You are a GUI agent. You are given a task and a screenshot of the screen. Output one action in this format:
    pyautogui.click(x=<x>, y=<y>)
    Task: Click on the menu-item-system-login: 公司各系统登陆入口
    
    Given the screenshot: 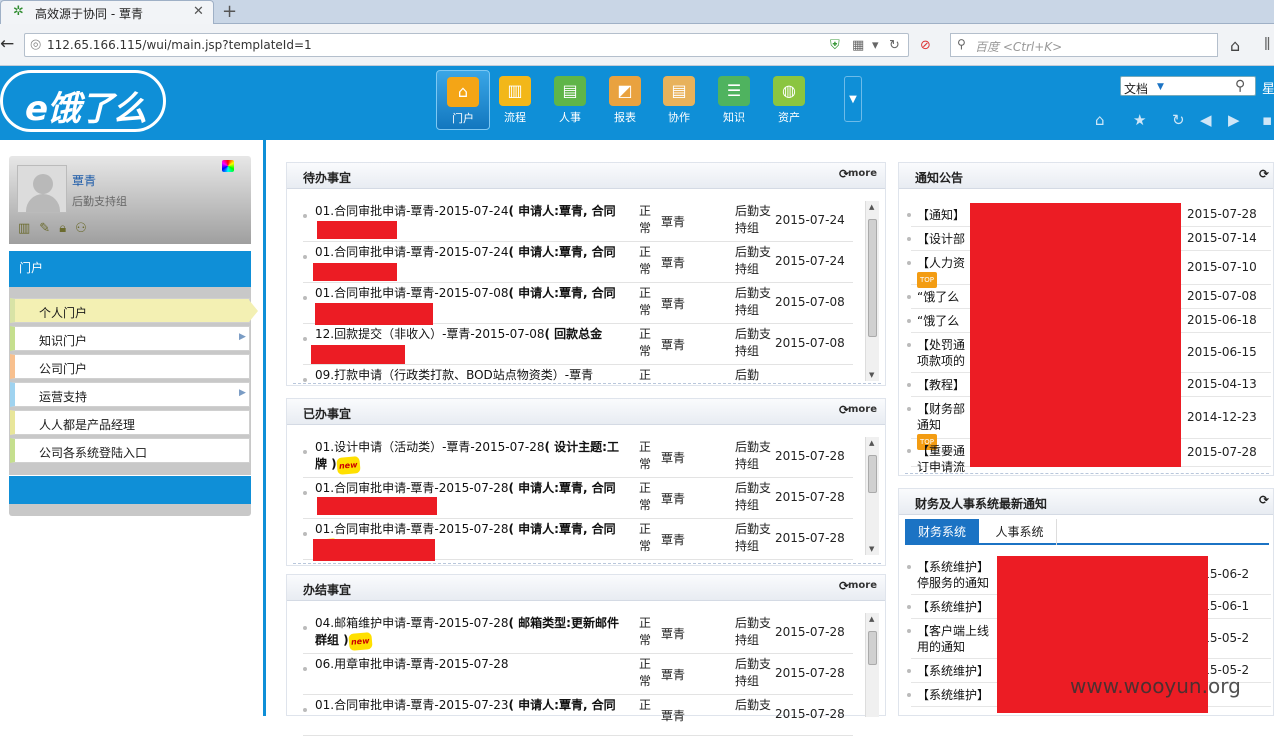 What is the action you would take?
    pyautogui.click(x=130, y=450)
    